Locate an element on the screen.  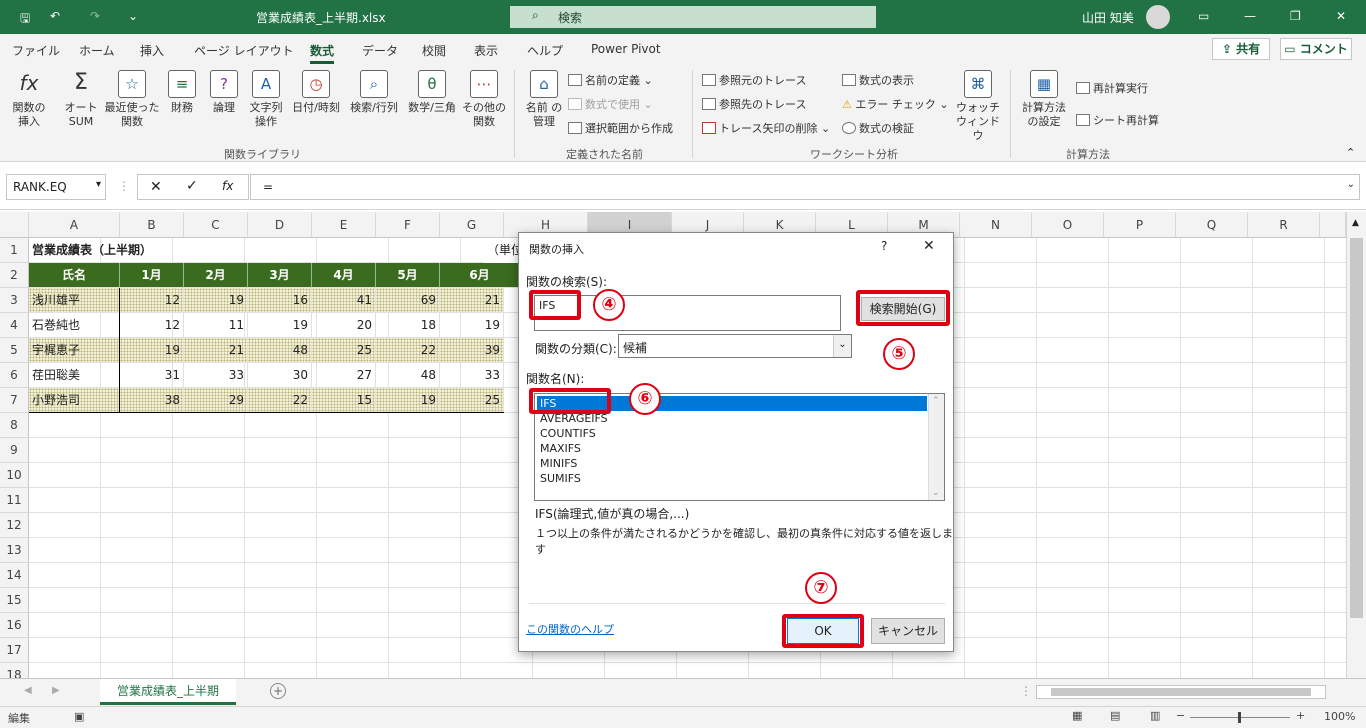
header-cell: 6月 is located at coordinates (480, 275).